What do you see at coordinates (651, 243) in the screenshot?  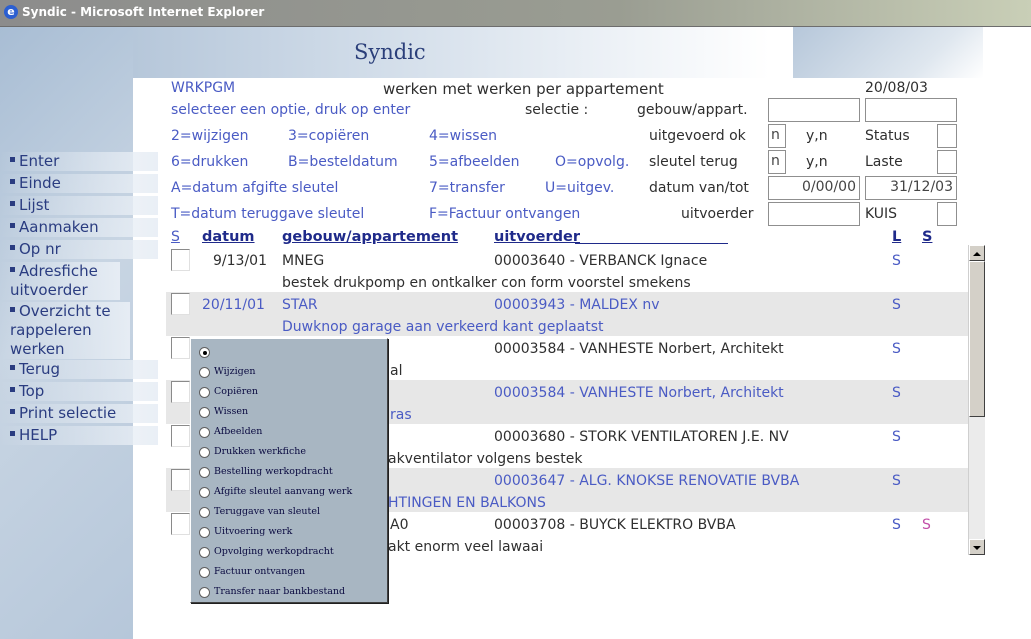 I see `header-underline` at bounding box center [651, 243].